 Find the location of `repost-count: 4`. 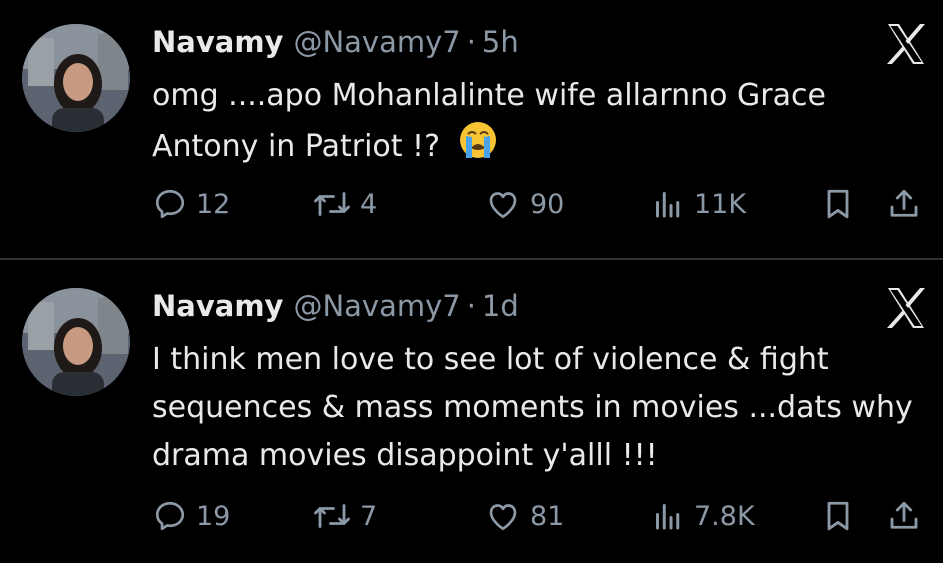

repost-count: 4 is located at coordinates (369, 204).